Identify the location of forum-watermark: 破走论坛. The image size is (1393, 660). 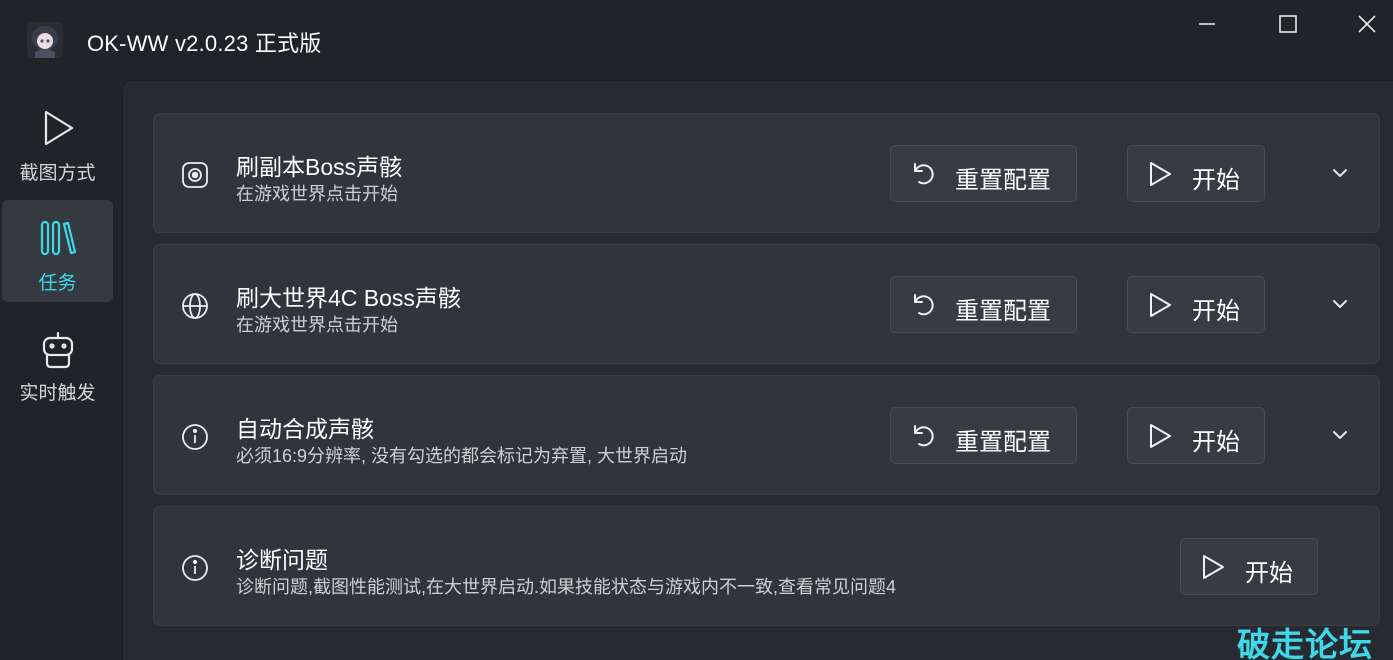
(1305, 643).